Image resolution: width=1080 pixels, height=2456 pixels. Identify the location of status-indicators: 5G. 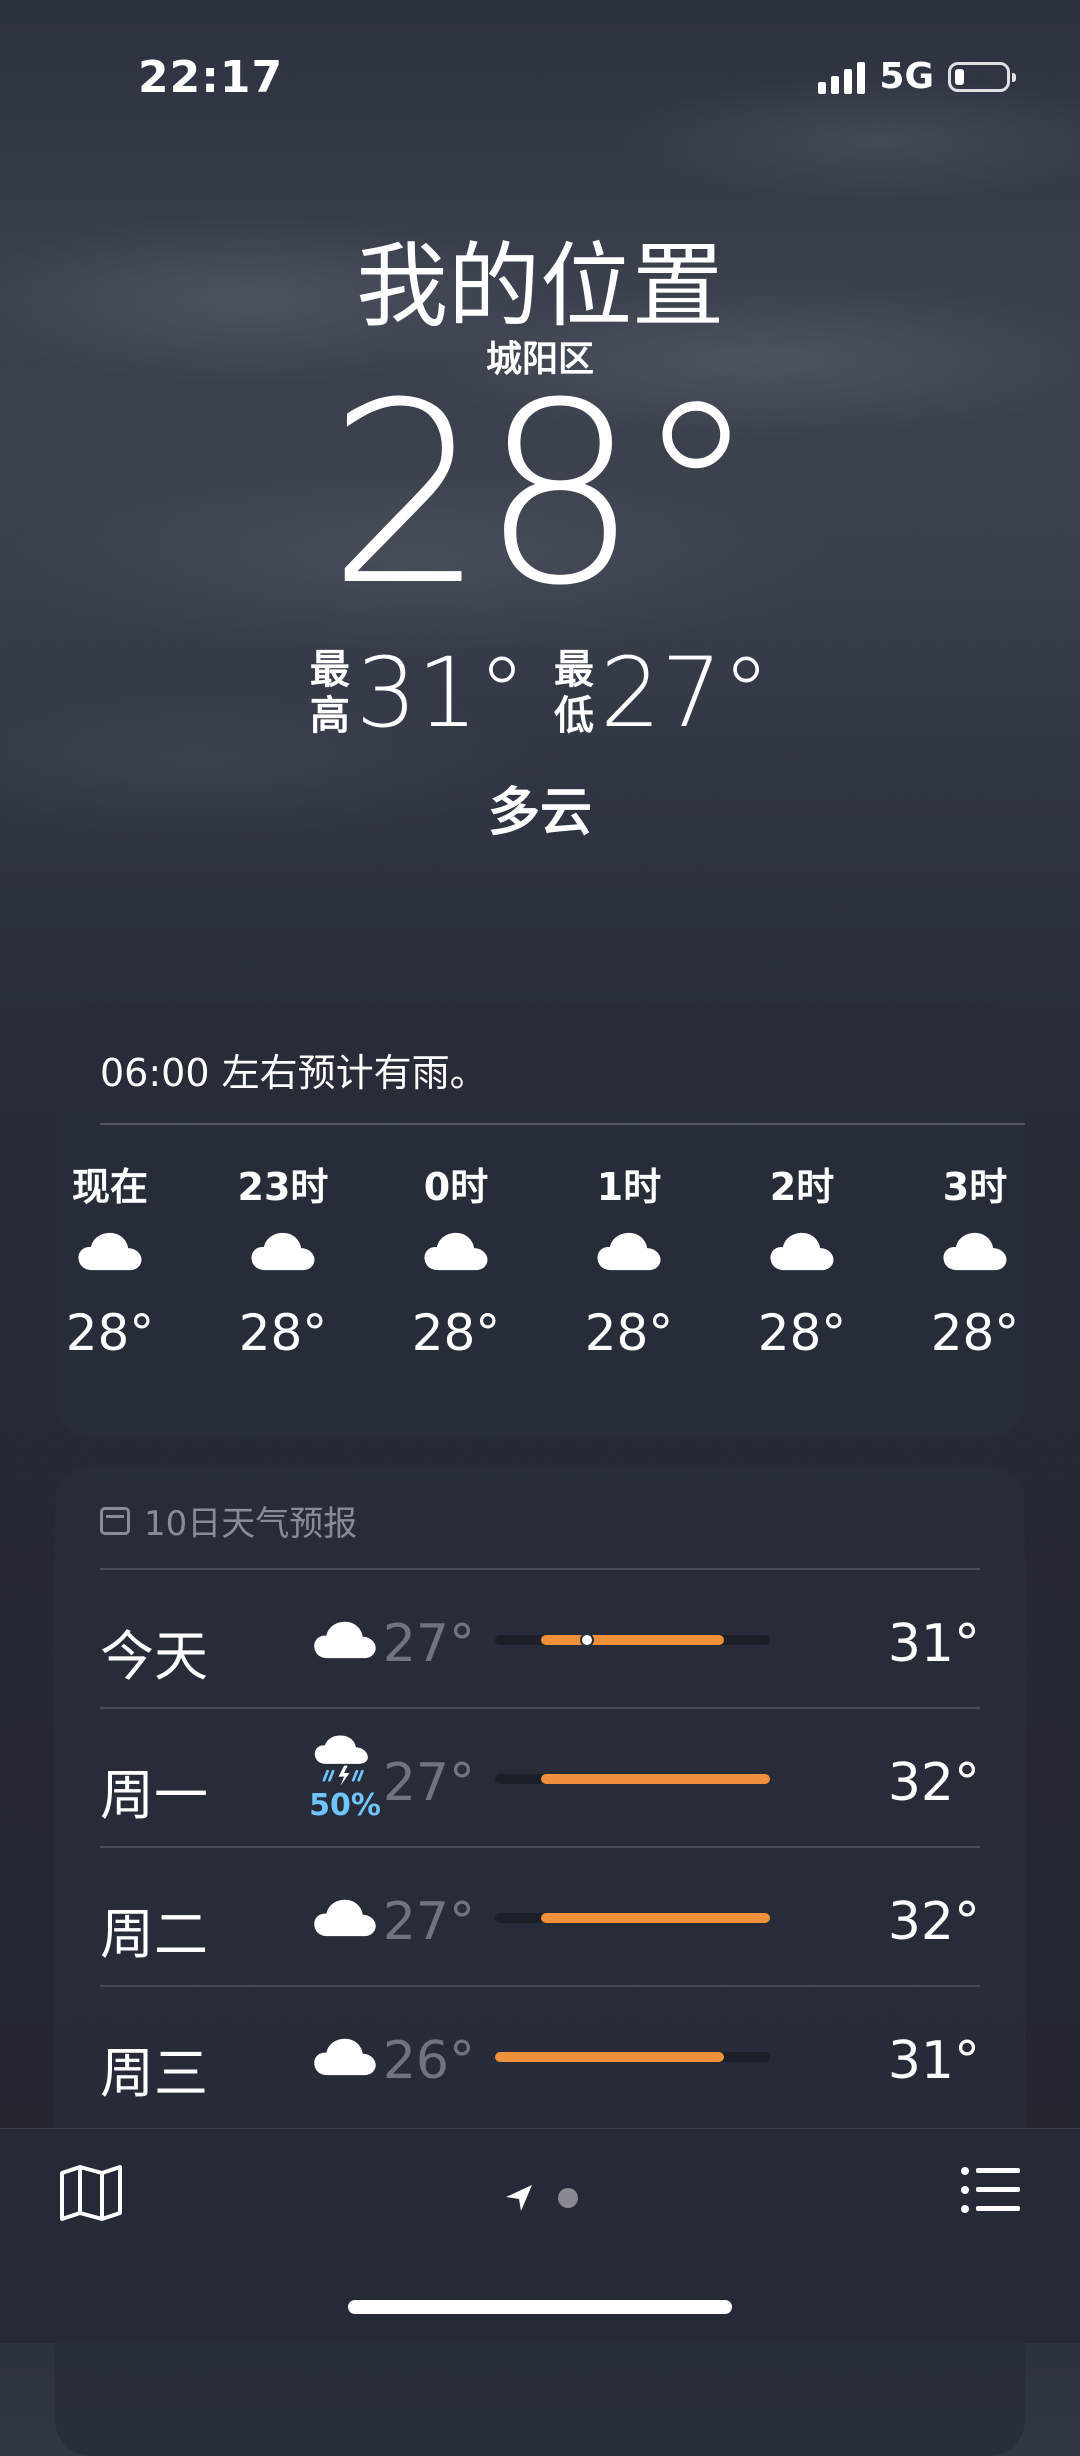
(917, 76).